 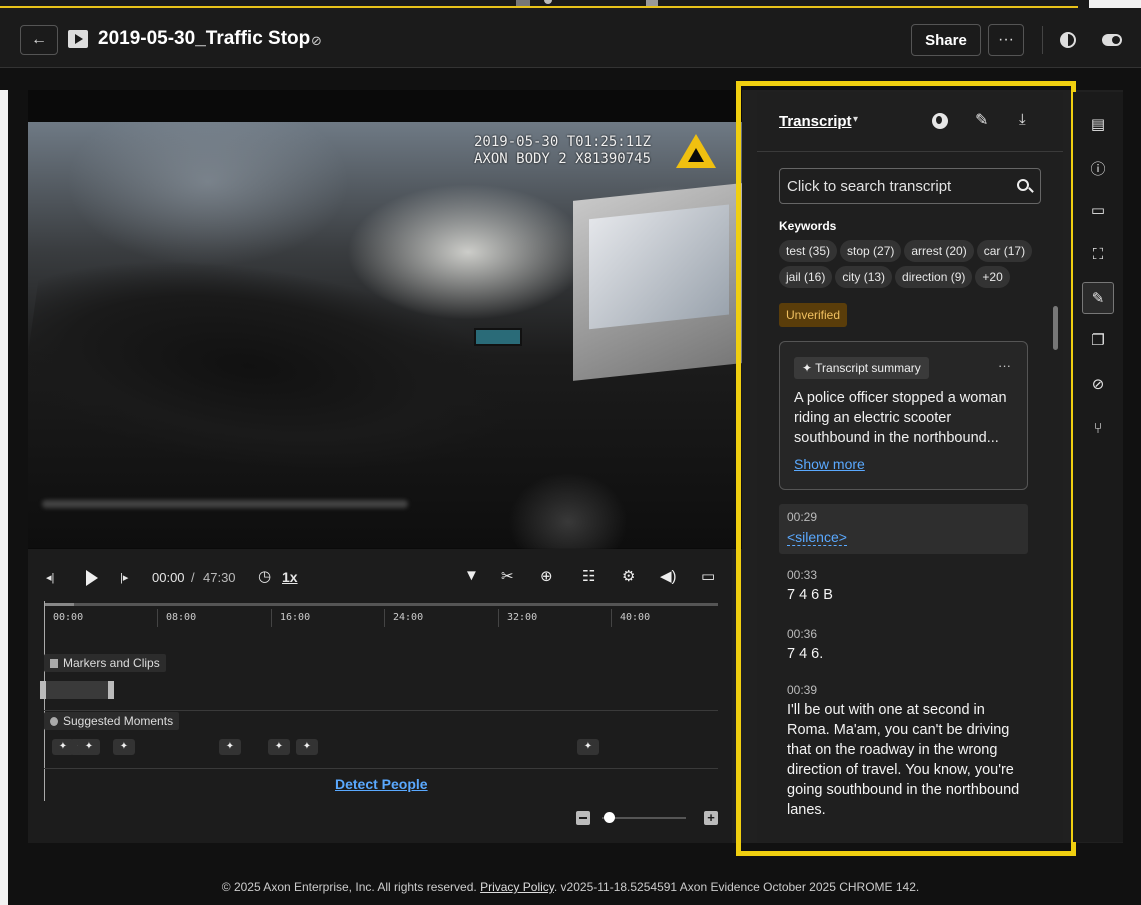 What do you see at coordinates (903, 586) in the screenshot?
I see `transcript-entry: 00:33 7 4 6 B` at bounding box center [903, 586].